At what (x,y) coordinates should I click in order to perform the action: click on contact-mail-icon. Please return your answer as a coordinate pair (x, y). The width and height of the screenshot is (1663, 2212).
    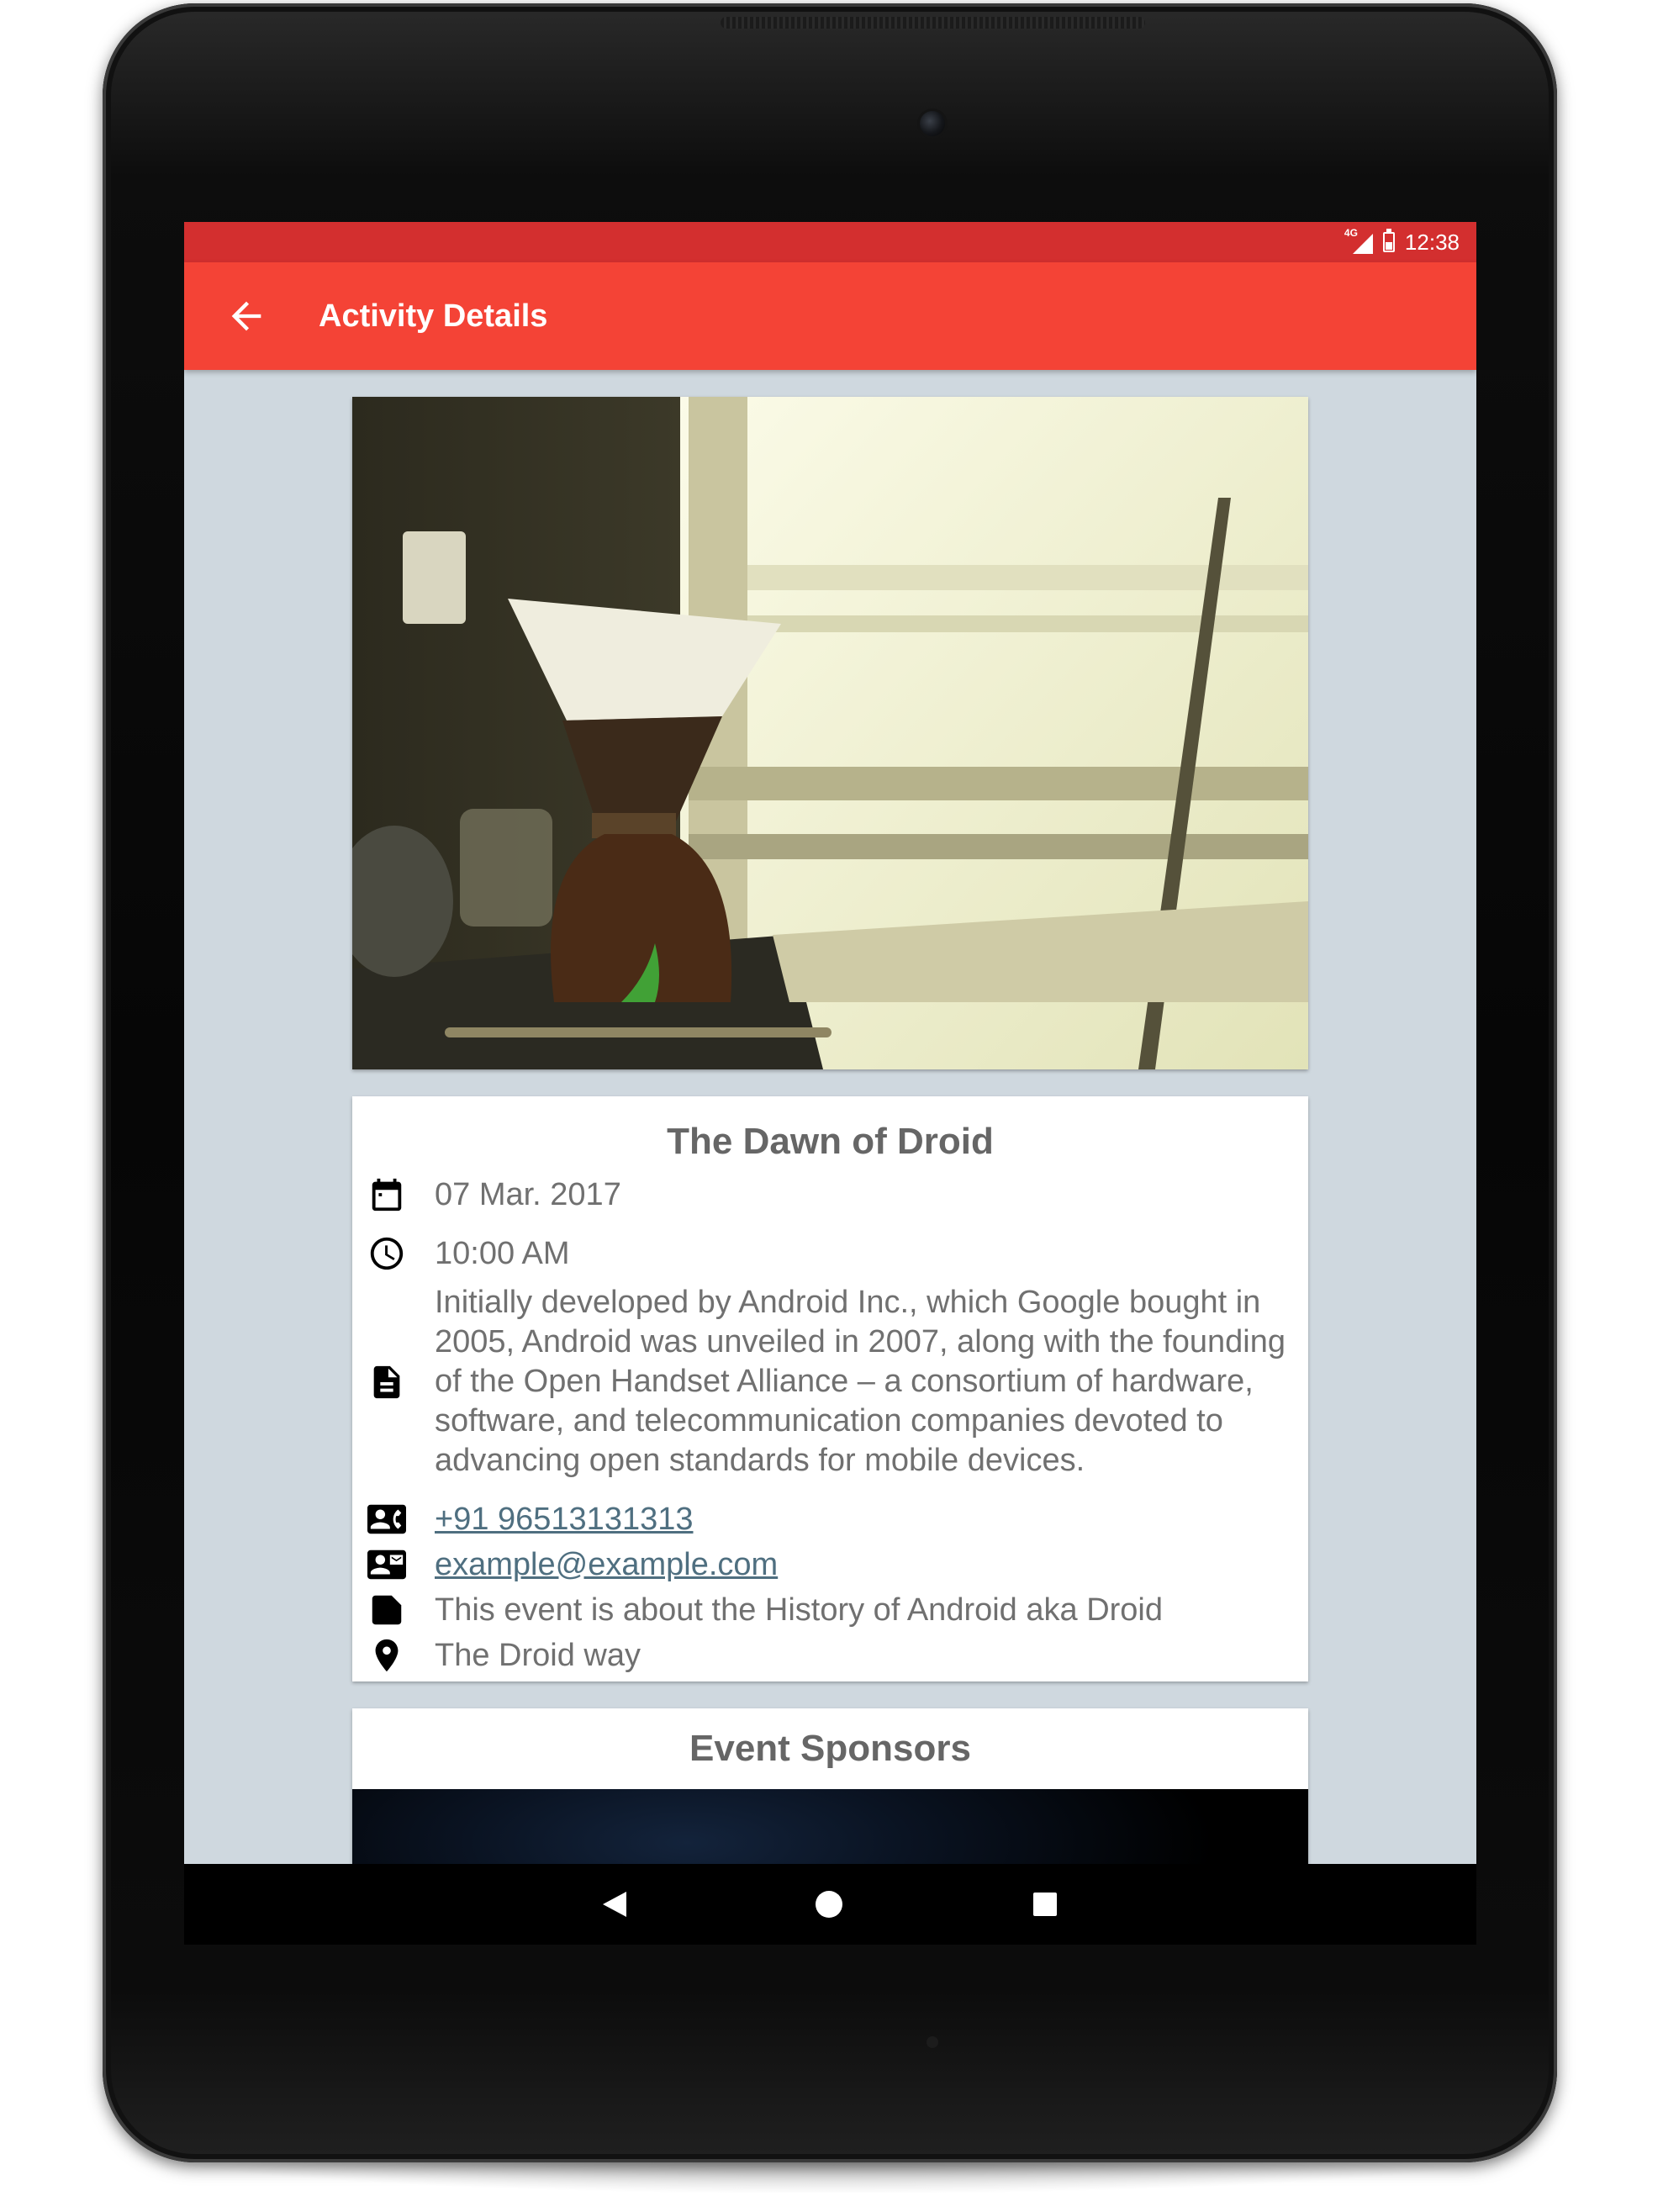
    Looking at the image, I should click on (386, 1564).